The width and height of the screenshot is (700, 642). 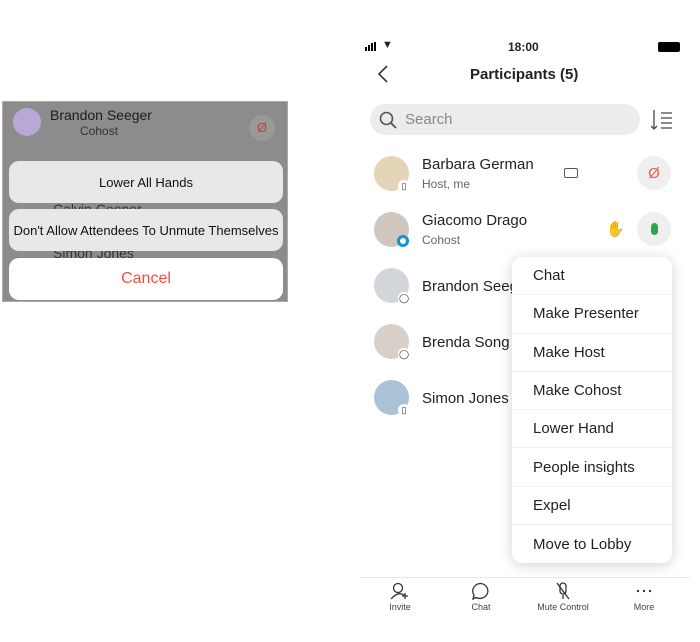 What do you see at coordinates (481, 607) in the screenshot?
I see `tab-label: Chat` at bounding box center [481, 607].